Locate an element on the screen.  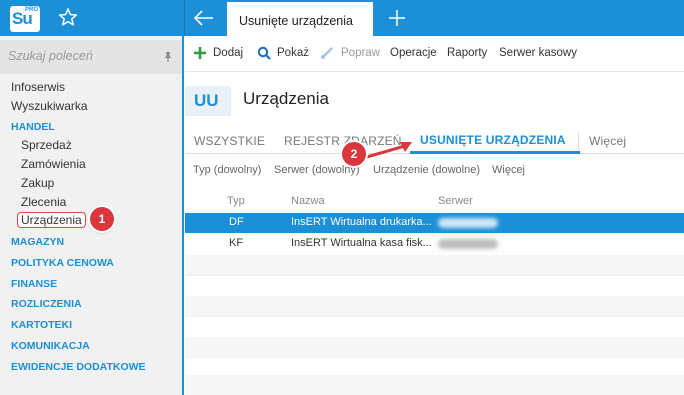
tab-usuniete-urzadzenia: Usunięte urządzenia is located at coordinates (300, 19).